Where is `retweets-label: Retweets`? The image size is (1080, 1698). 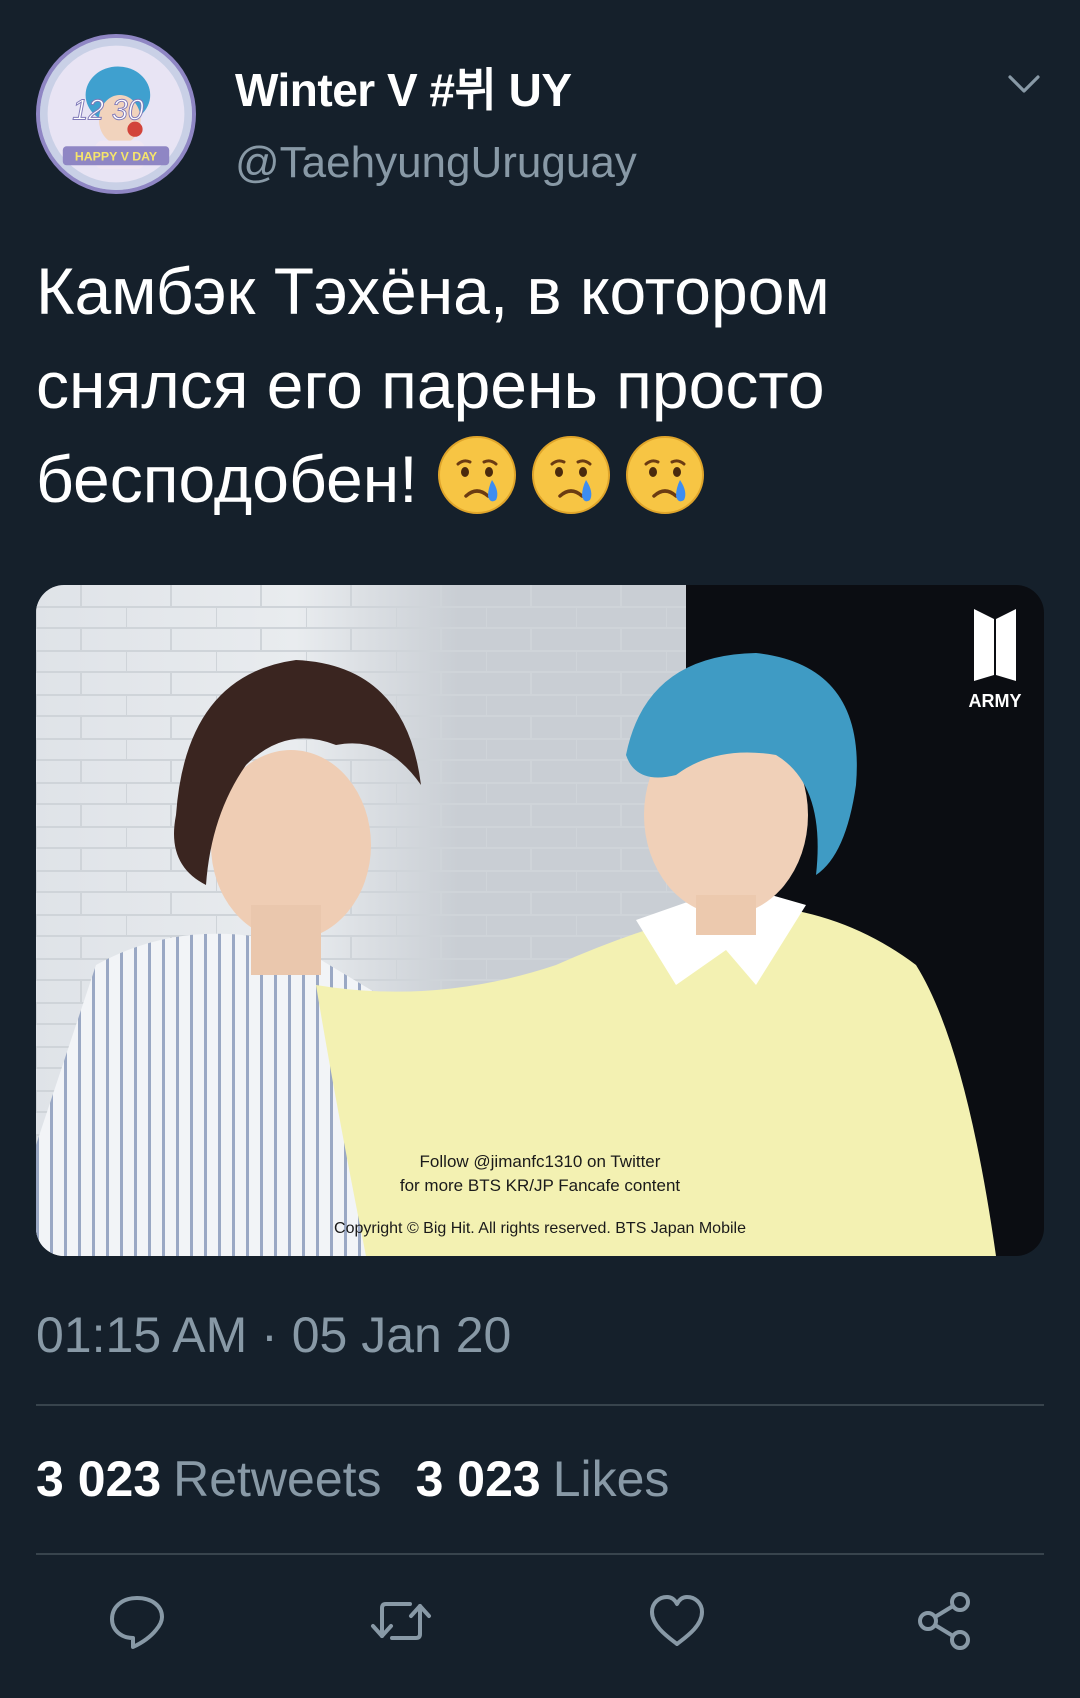 retweets-label: Retweets is located at coordinates (277, 1479).